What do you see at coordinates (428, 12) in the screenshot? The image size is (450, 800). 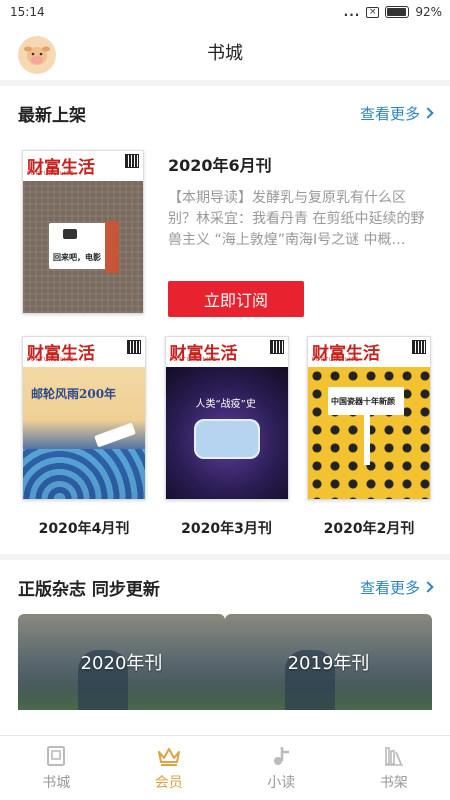 I see `battery-percent: 92%` at bounding box center [428, 12].